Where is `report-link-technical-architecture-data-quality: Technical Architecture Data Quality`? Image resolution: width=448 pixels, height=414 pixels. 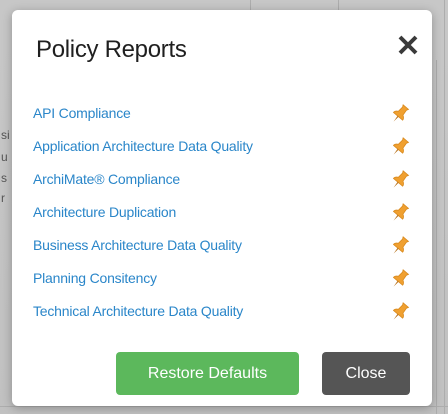
report-link-technical-architecture-data-quality: Technical Architecture Data Quality is located at coordinates (138, 311).